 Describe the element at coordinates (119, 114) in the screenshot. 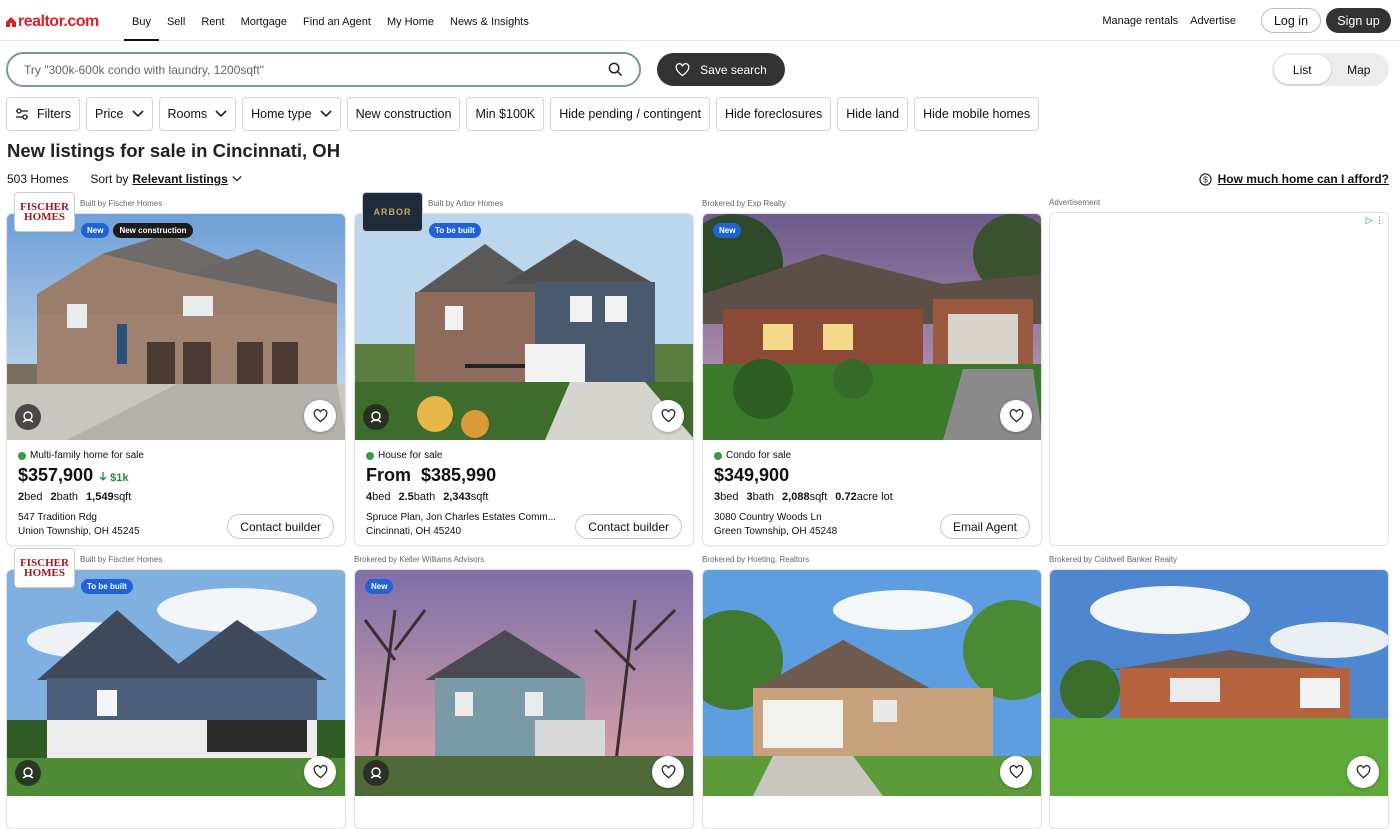

I see `price-dropdown: Price` at that location.